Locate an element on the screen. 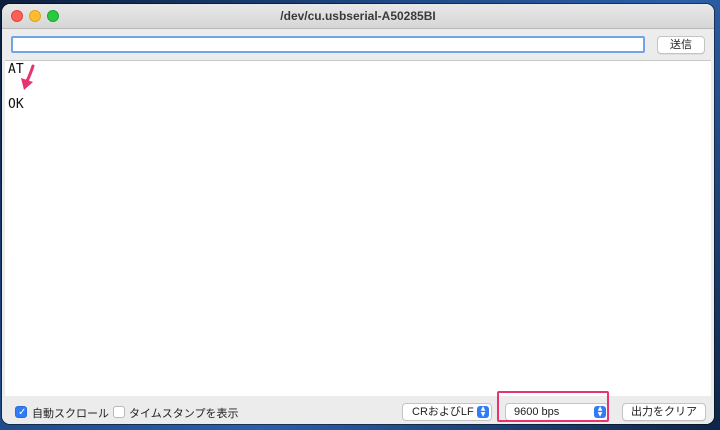  updown-chevron-icon: ▲ ▼ is located at coordinates (483, 412).